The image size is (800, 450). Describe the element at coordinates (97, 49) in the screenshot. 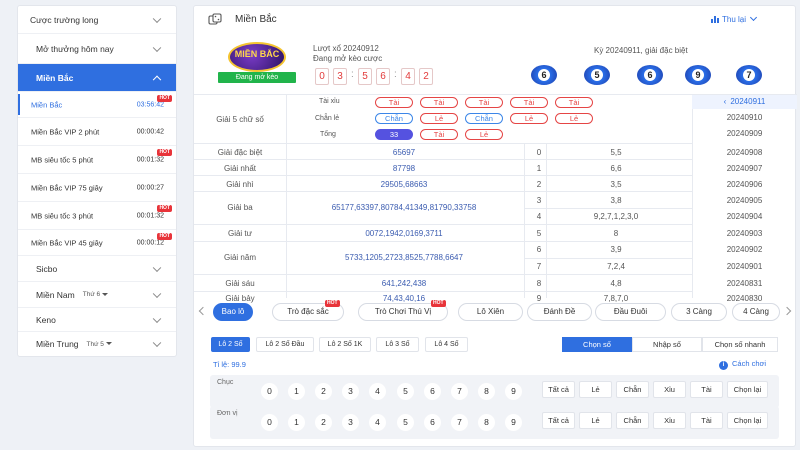

I see `sidebar-item-today: Mở thưởng hôm nay` at that location.